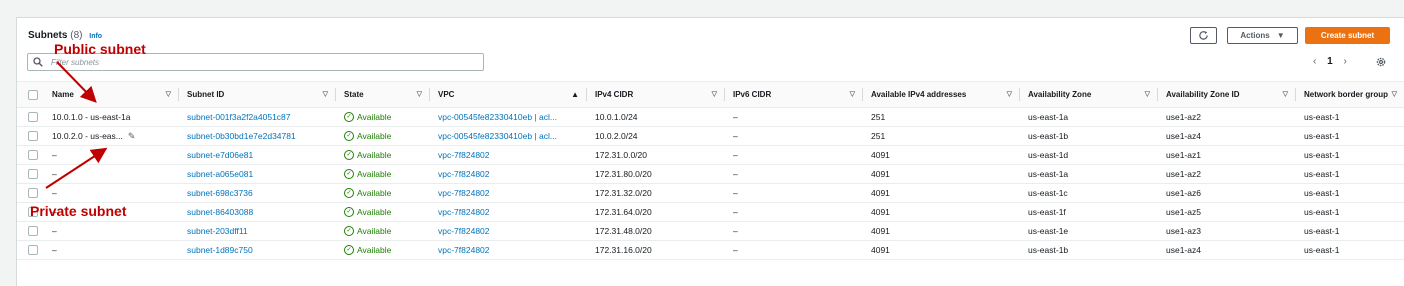  I want to click on private-subnet-arrow, so click(76, 168).